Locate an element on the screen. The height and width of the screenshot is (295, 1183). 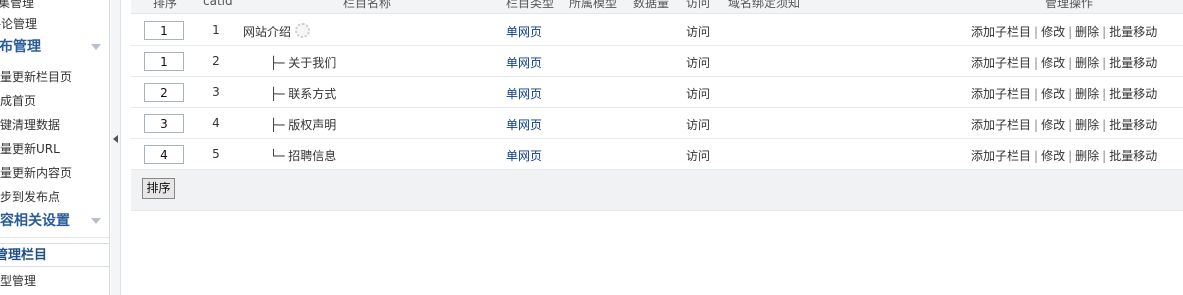
table-row: 2 ├─ 关于我们 单网页 访问 添加子栏目|修改|删除|批量移动 is located at coordinates (657, 61).